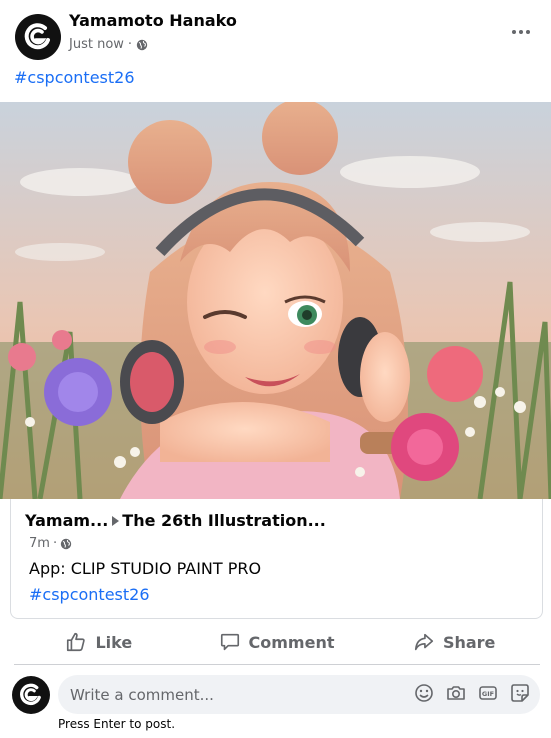 Image resolution: width=551 pixels, height=738 pixels. I want to click on thumbs-up-icon, so click(76, 642).